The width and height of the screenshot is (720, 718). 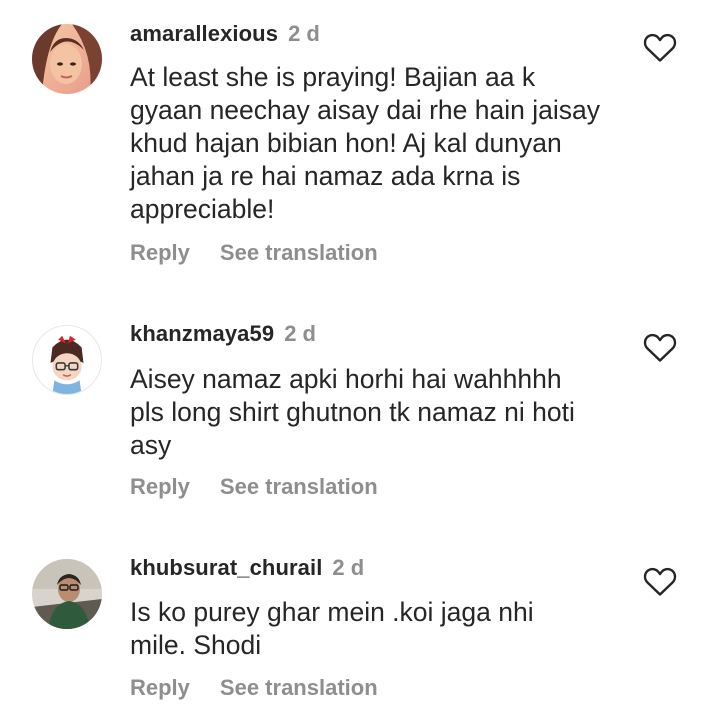 I want to click on comment-line: khud hajan bibian hon! Aj kal dunyan, so click(x=346, y=143).